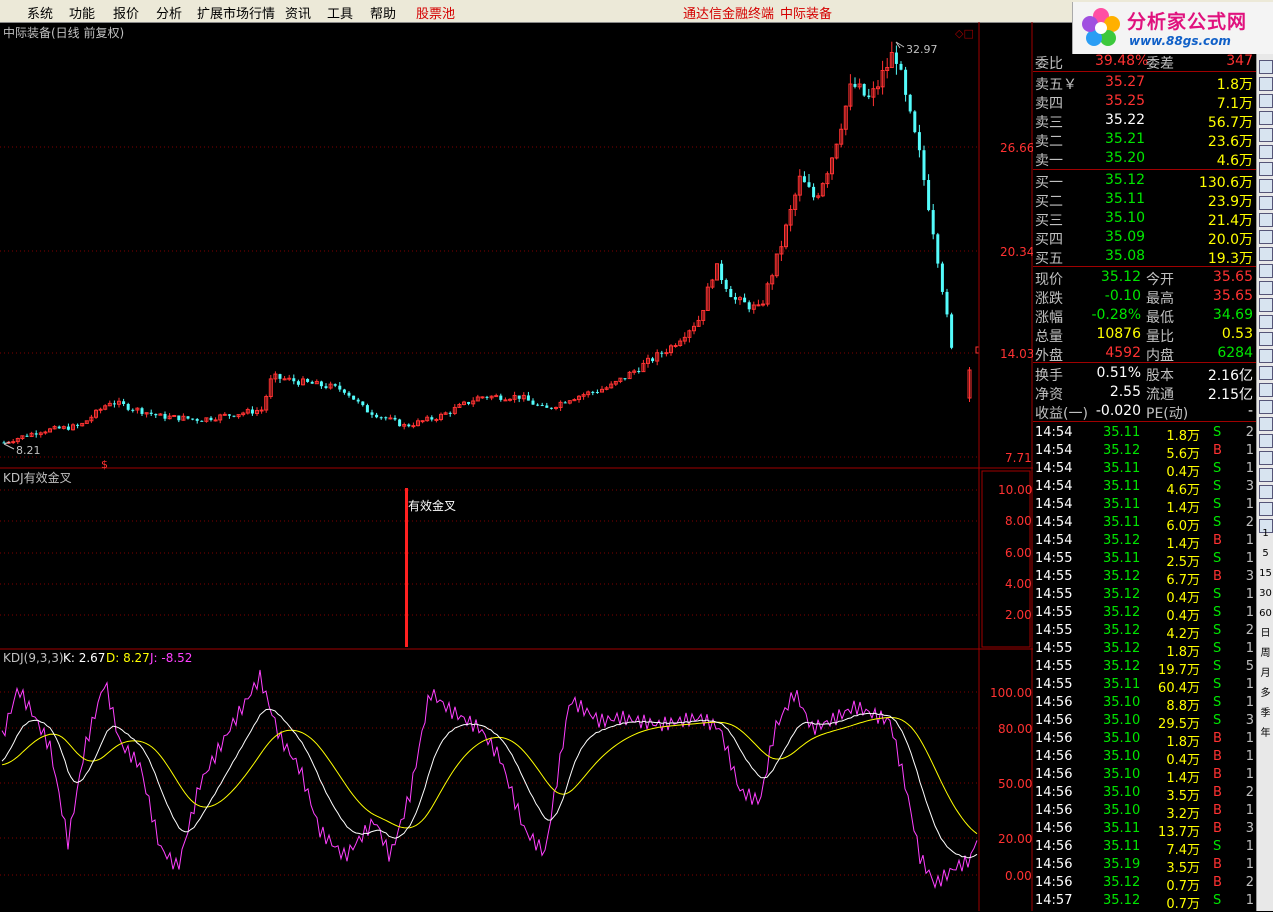 The height and width of the screenshot is (912, 1273). Describe the element at coordinates (964, 33) in the screenshot. I see `panel-control-icon: ◇□` at that location.